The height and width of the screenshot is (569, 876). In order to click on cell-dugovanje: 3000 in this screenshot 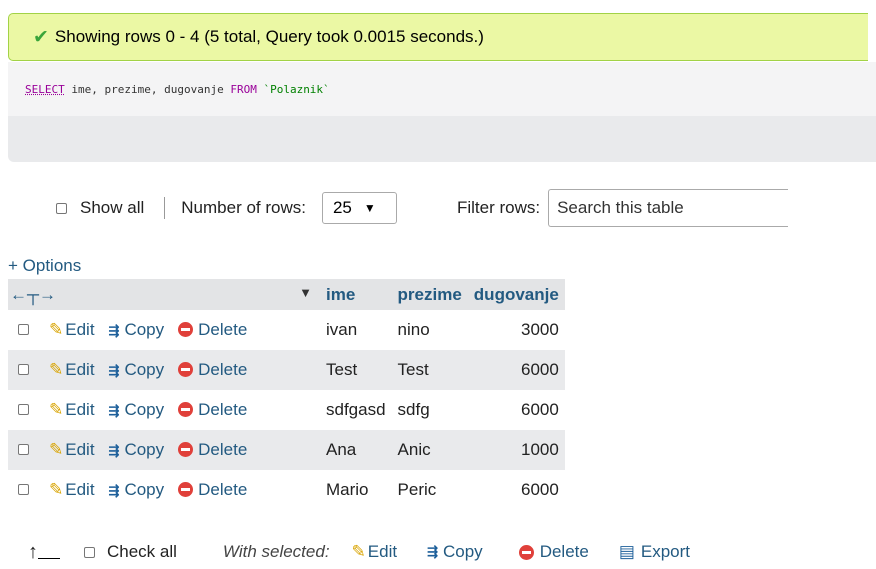, I will do `click(516, 330)`.